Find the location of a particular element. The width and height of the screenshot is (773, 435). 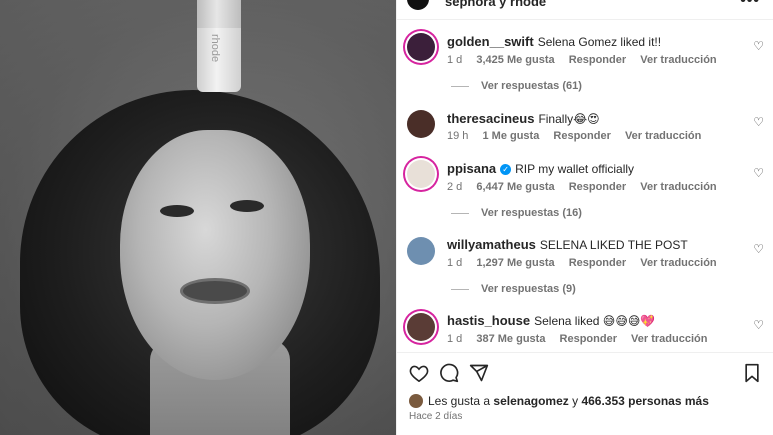

comment-username: willyamatheus is located at coordinates (491, 244).